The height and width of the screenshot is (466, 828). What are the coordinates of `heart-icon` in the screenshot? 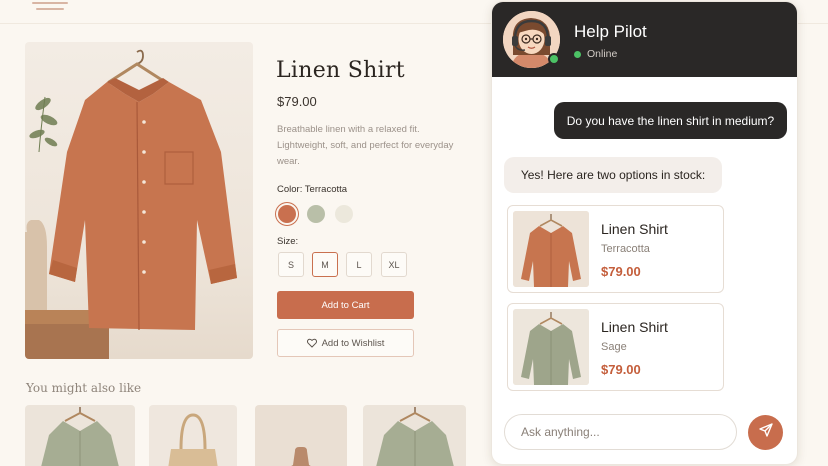 It's located at (311, 343).